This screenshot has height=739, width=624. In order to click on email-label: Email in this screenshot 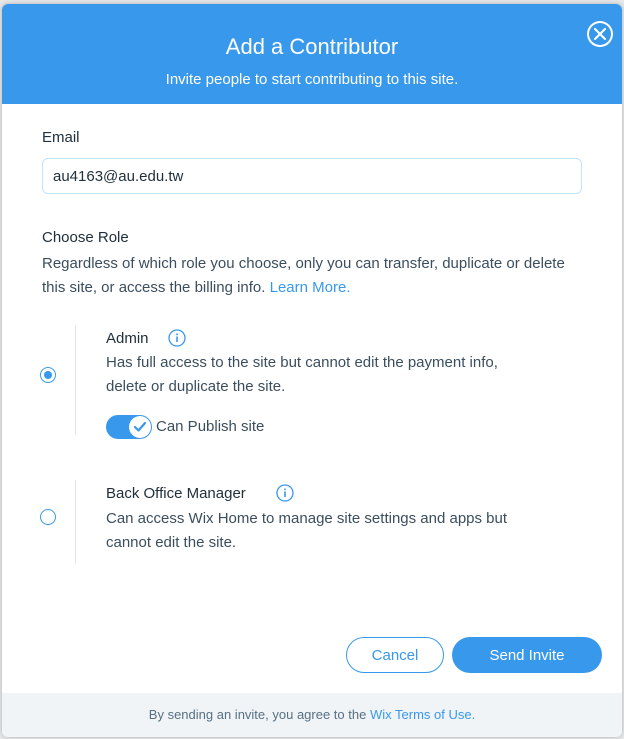, I will do `click(61, 137)`.